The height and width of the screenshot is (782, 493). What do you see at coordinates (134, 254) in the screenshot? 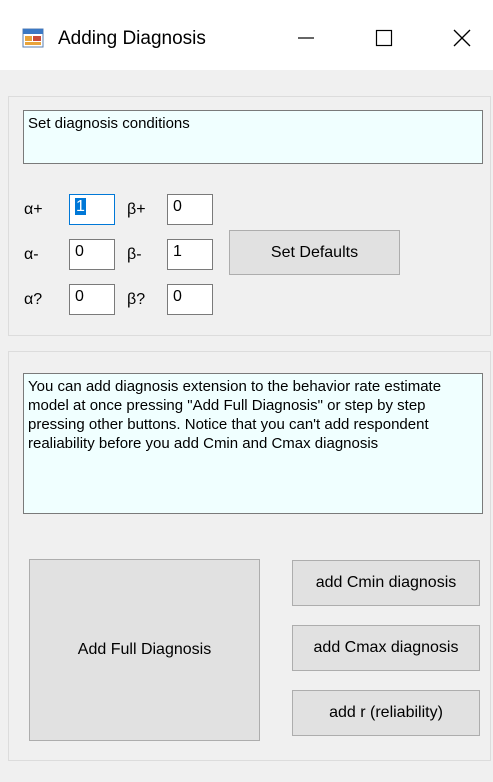
I see `beta-minus-label: β-` at bounding box center [134, 254].